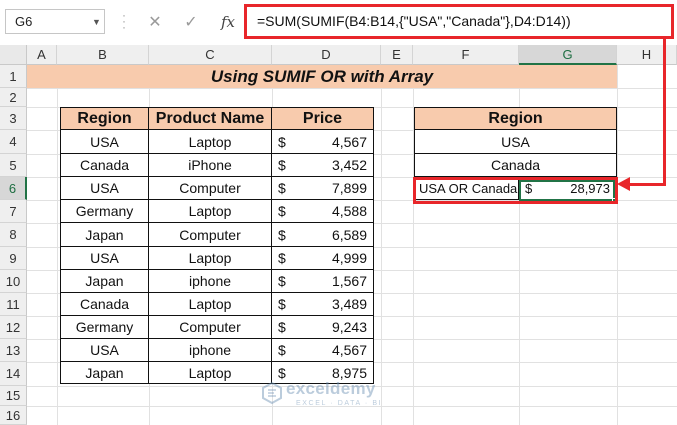 This screenshot has height=425, width=677. Describe the element at coordinates (13, 304) in the screenshot. I see `row-header-11: 11` at that location.